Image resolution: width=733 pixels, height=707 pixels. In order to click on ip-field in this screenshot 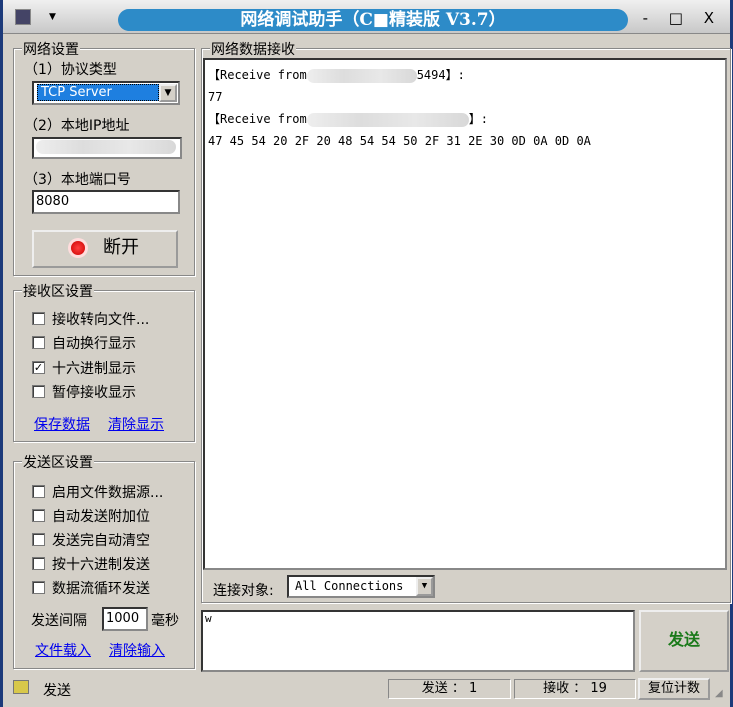, I will do `click(107, 148)`.